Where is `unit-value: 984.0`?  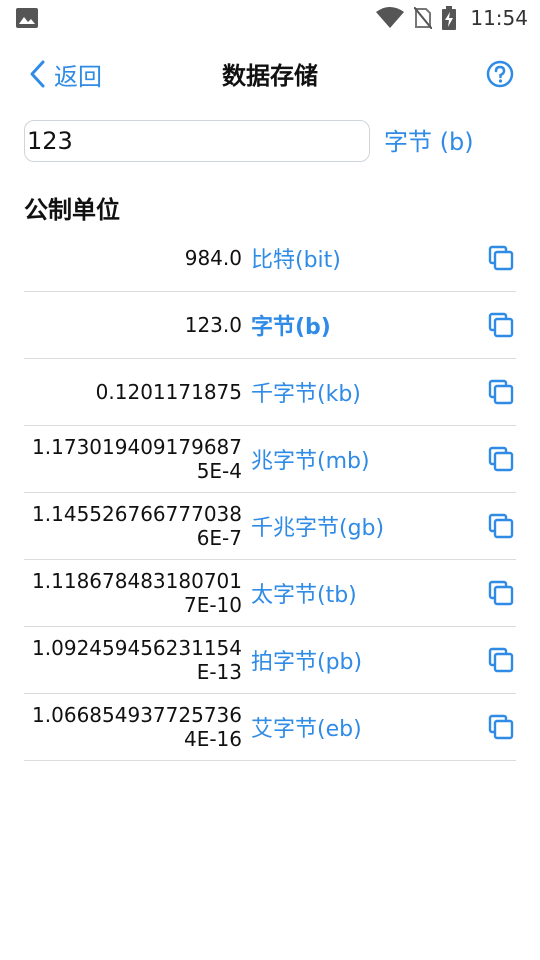 unit-value: 984.0 is located at coordinates (213, 258).